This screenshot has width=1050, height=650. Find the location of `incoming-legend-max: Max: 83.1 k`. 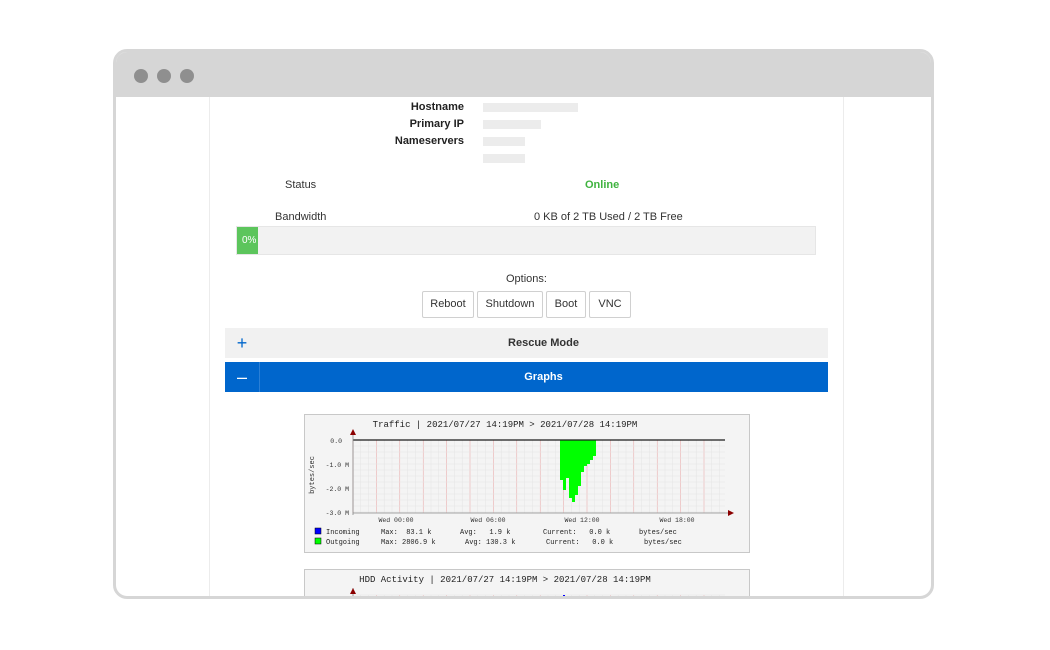

incoming-legend-max: Max: 83.1 k is located at coordinates (406, 533).